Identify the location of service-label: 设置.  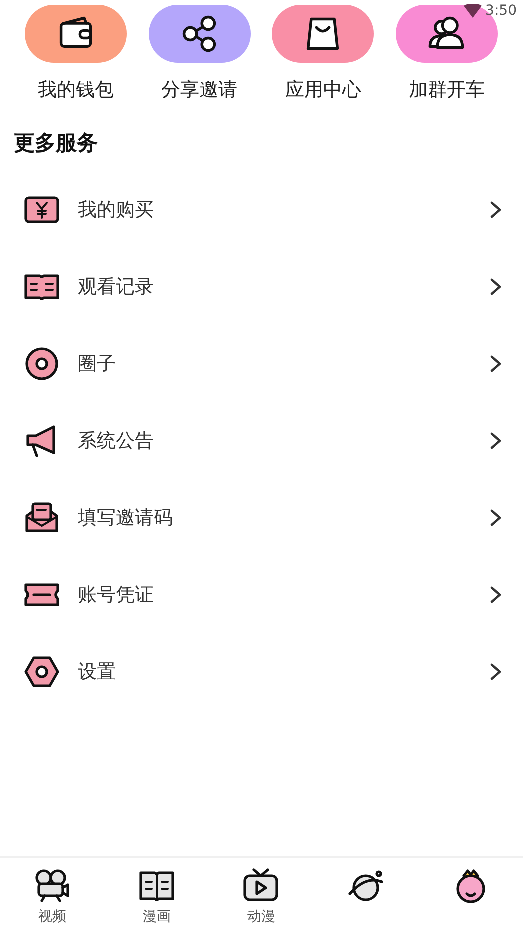
(97, 672).